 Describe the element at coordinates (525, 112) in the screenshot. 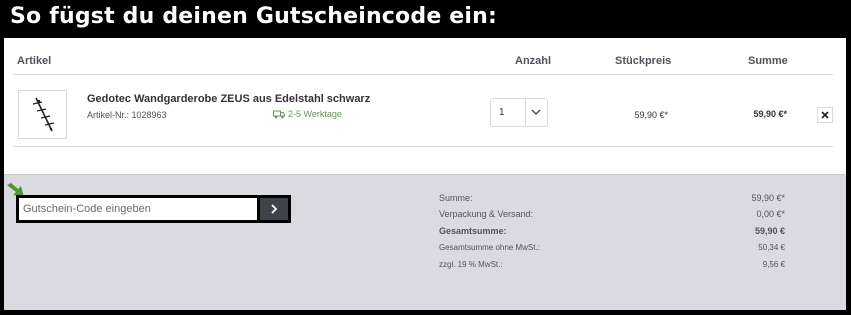

I see `quantity-divider` at that location.